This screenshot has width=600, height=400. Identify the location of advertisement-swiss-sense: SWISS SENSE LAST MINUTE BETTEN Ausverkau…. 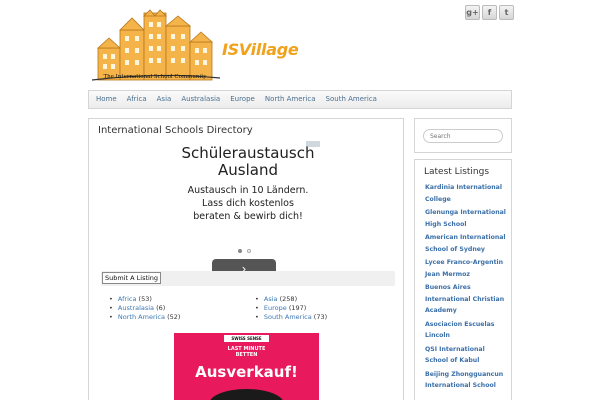
(246, 366).